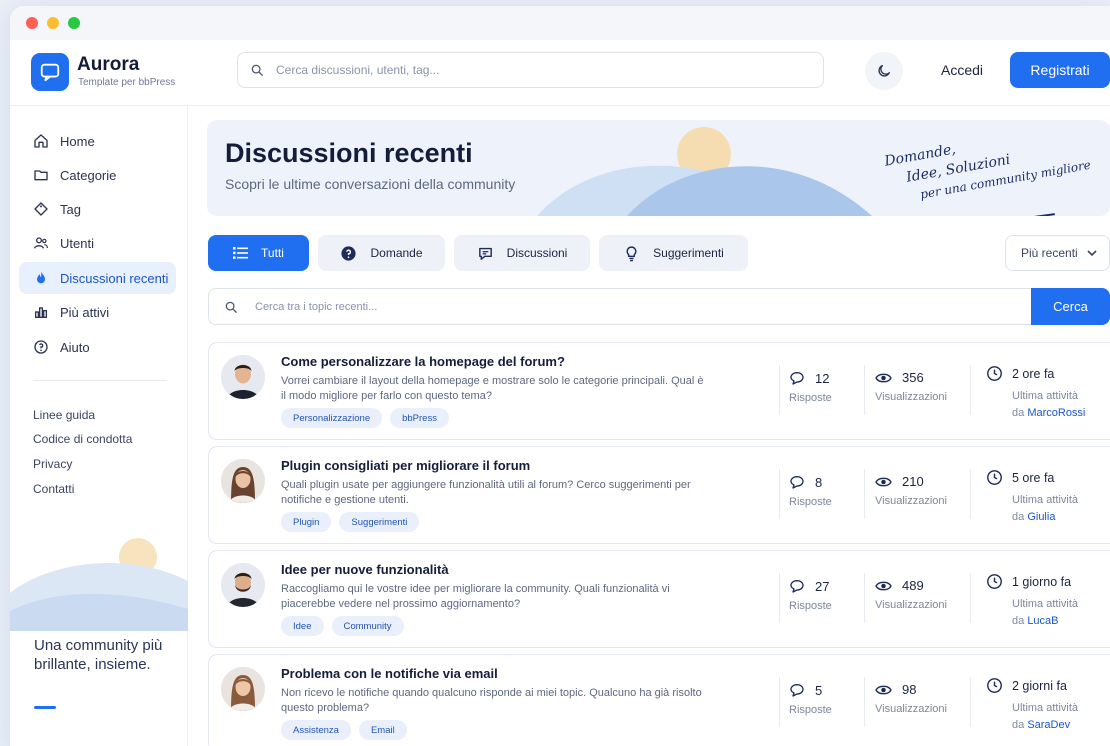  What do you see at coordinates (82, 439) in the screenshot?
I see `link-codice-condotta: Codice di condotta` at bounding box center [82, 439].